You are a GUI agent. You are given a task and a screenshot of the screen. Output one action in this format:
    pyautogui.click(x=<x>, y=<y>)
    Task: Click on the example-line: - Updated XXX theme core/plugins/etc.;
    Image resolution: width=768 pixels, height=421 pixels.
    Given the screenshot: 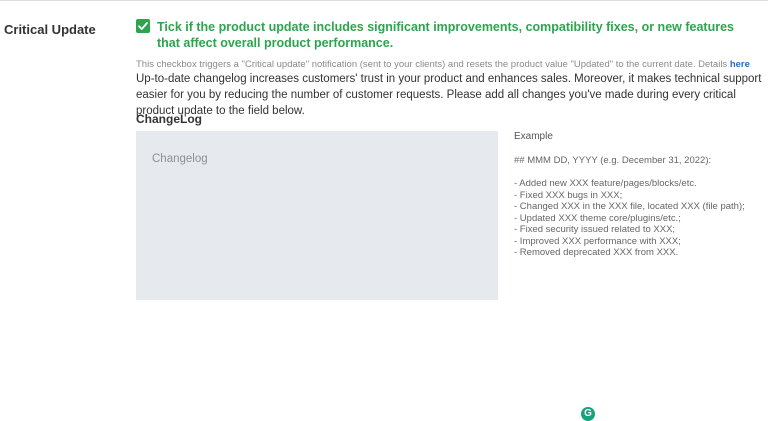 What is the action you would take?
    pyautogui.click(x=597, y=218)
    